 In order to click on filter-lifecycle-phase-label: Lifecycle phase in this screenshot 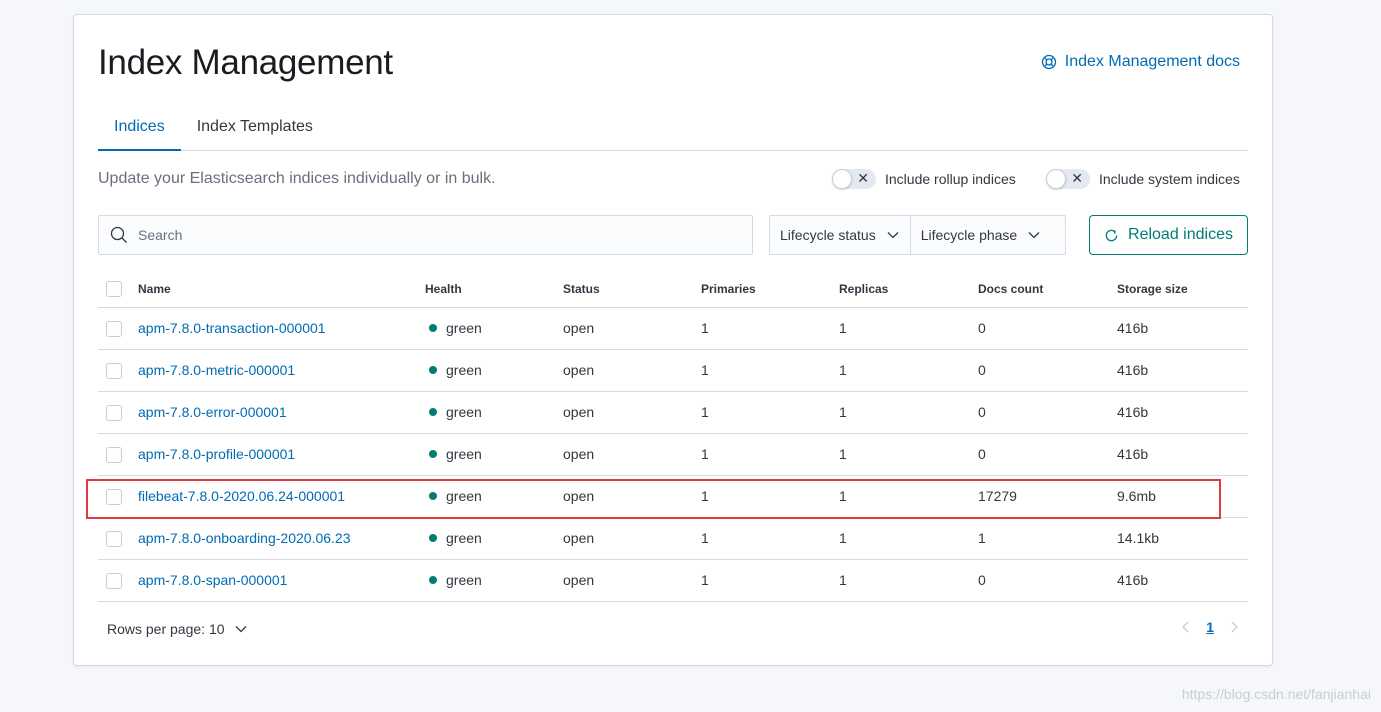, I will do `click(969, 235)`.